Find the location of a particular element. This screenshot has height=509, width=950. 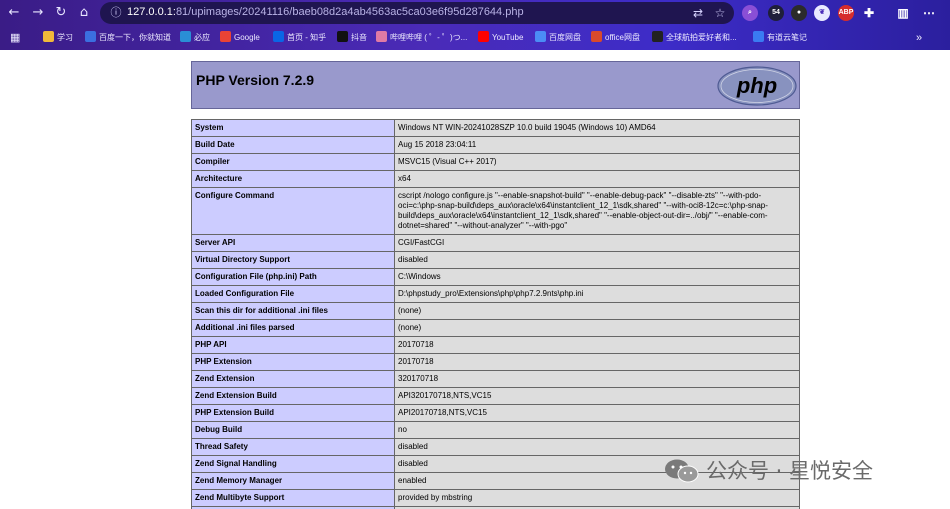

bookmark-7: YouTube is located at coordinates (500, 38).